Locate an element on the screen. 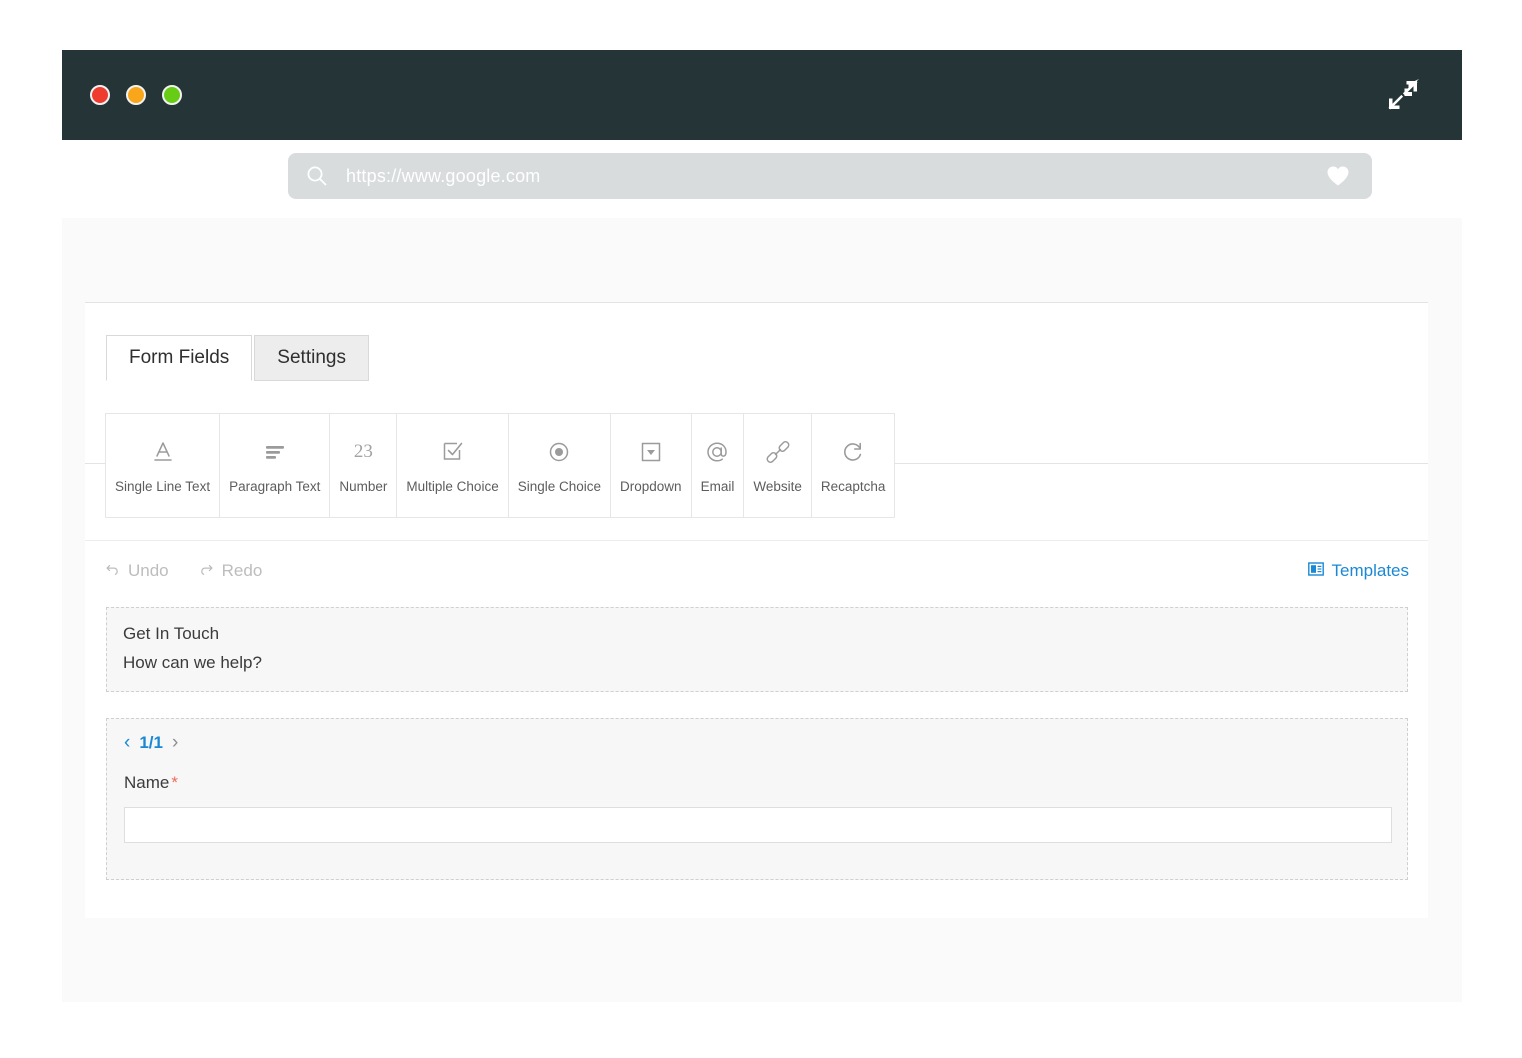 The image size is (1522, 1058). undo-button: Undo is located at coordinates (137, 571).